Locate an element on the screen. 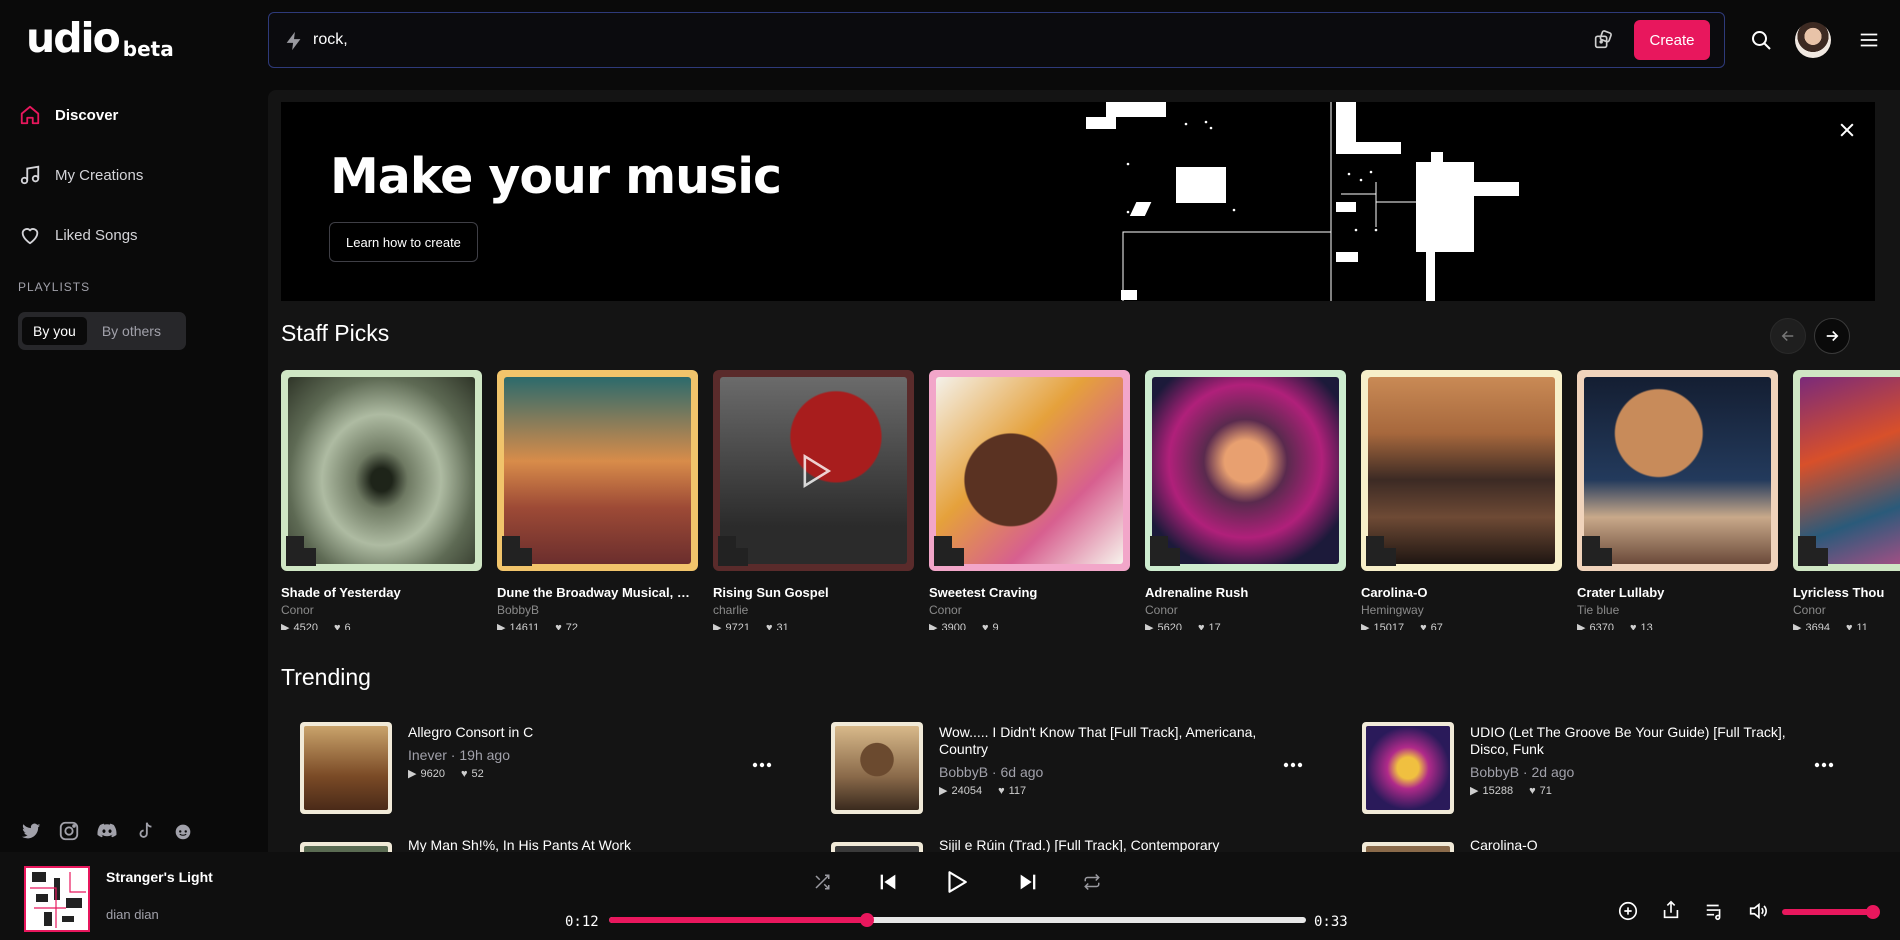 Image resolution: width=1900 pixels, height=940 pixels. song-stats: ▶ 15017 ♥ 67 is located at coordinates (1461, 626).